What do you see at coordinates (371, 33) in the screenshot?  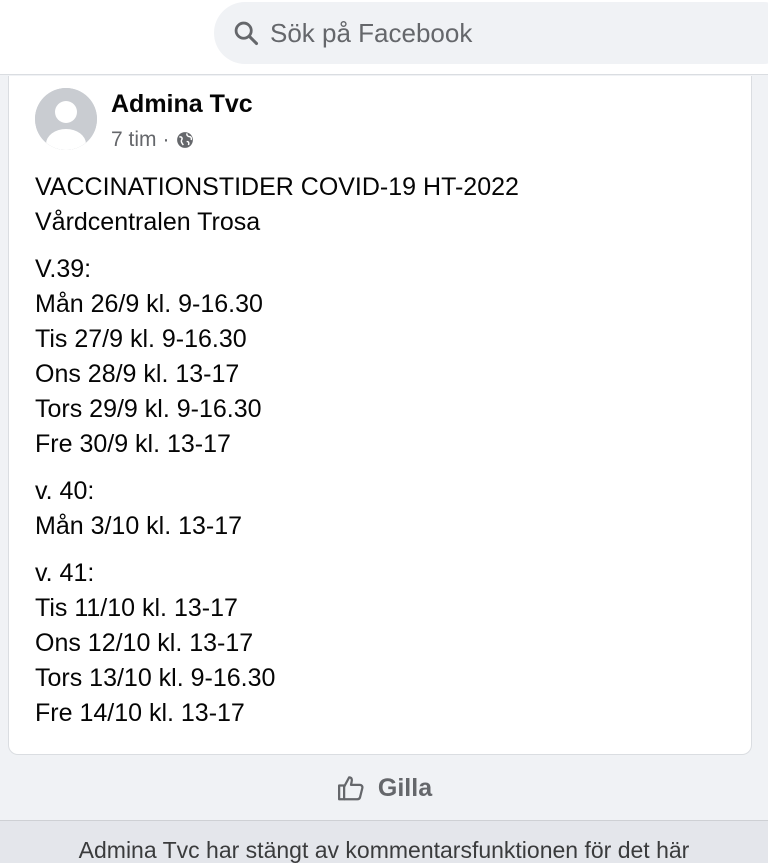 I see `search-input: Sök på Facebook` at bounding box center [371, 33].